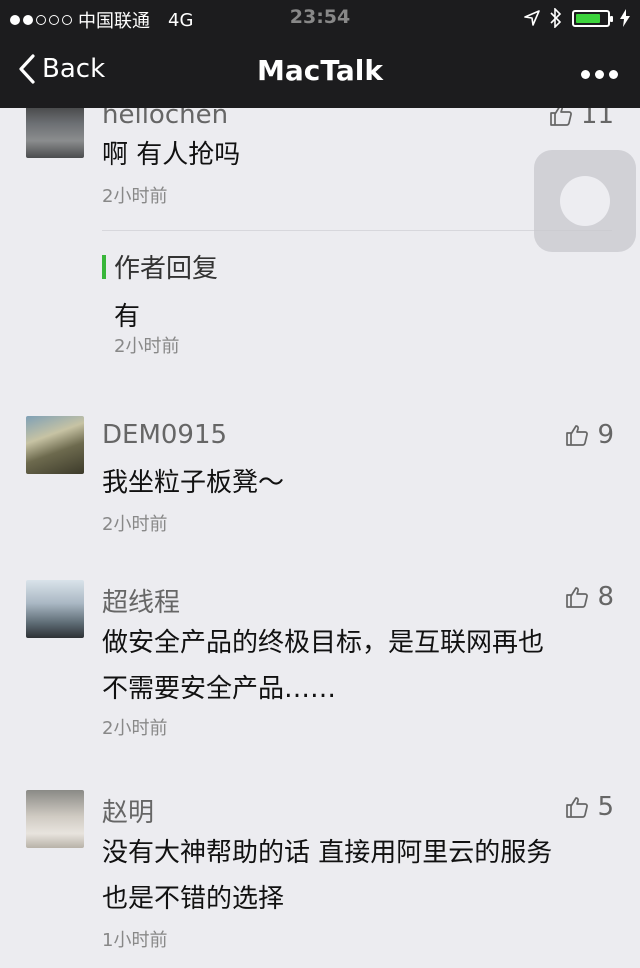 Image resolution: width=640 pixels, height=968 pixels. I want to click on bluetooth-icon, so click(556, 18).